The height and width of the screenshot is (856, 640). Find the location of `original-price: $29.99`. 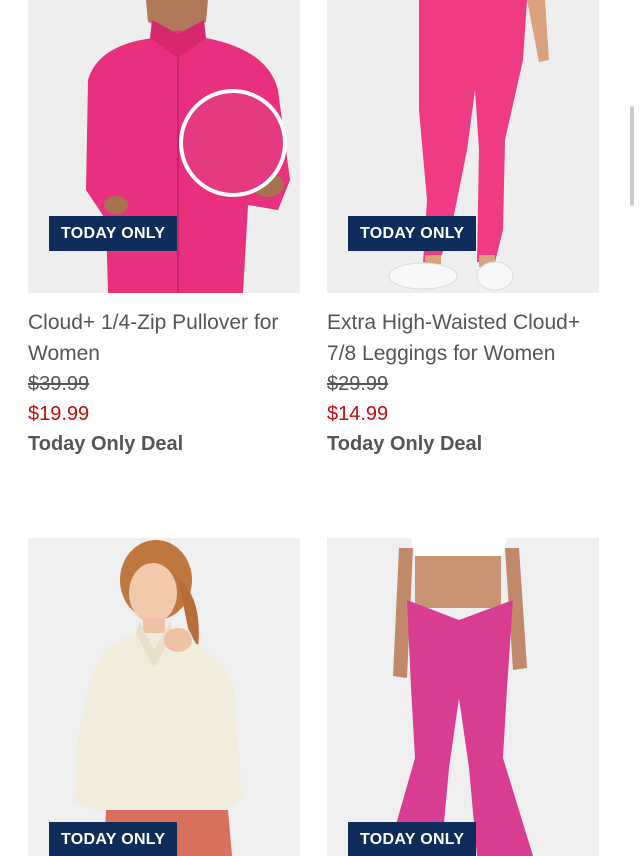

original-price: $29.99 is located at coordinates (358, 384).